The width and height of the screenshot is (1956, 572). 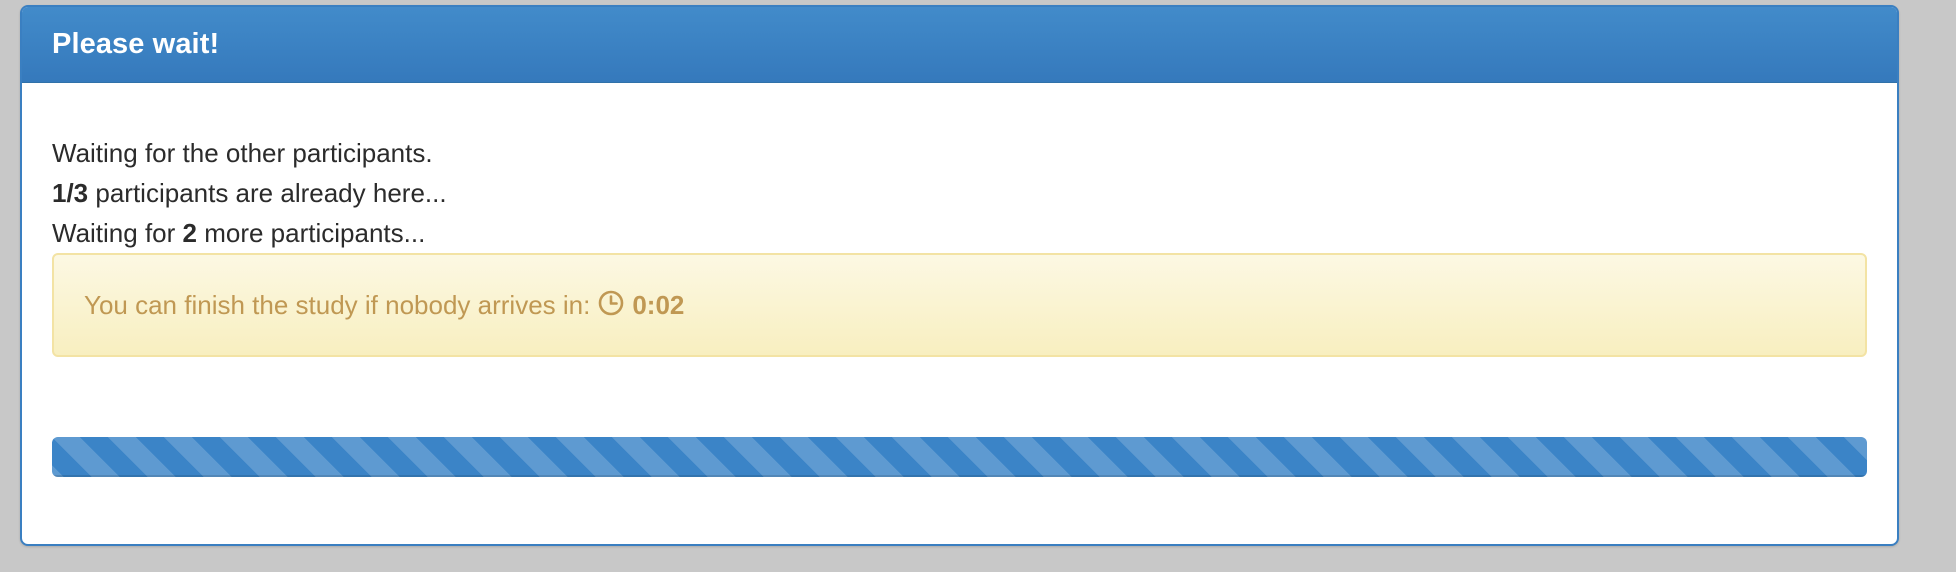 I want to click on panel-heading: Please wait!, so click(x=959, y=45).